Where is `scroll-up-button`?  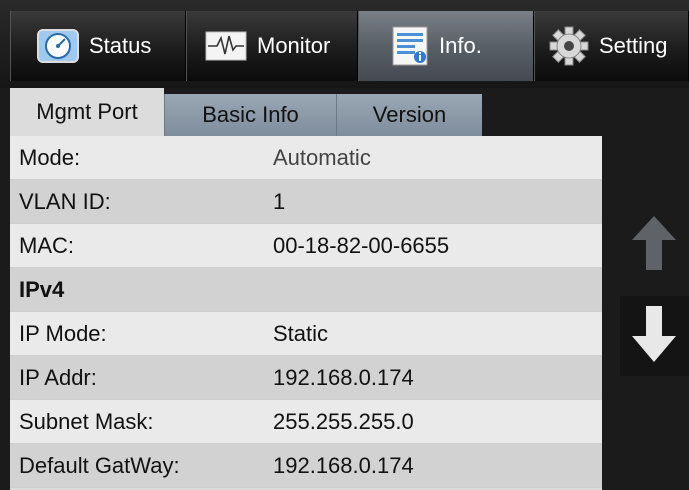
scroll-up-button is located at coordinates (654, 240).